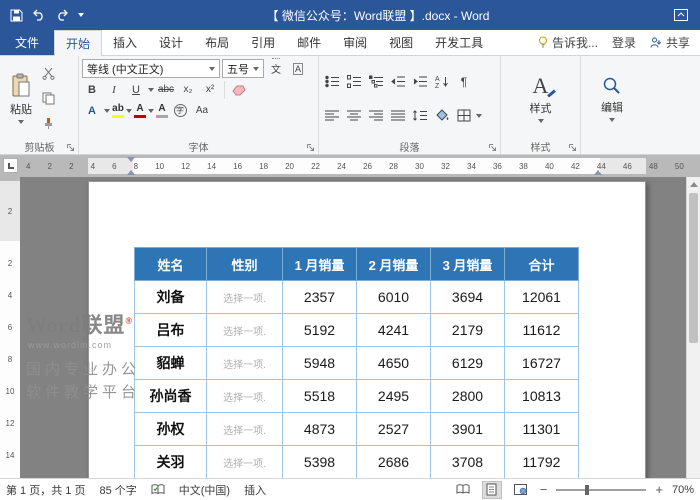 This screenshot has width=700, height=500. I want to click on table-cell: 貂蝉, so click(170, 363).